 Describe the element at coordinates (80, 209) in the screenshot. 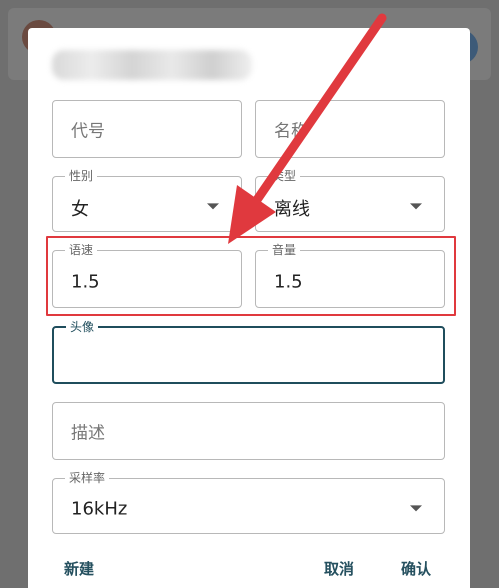

I see `gender-value: 女` at that location.